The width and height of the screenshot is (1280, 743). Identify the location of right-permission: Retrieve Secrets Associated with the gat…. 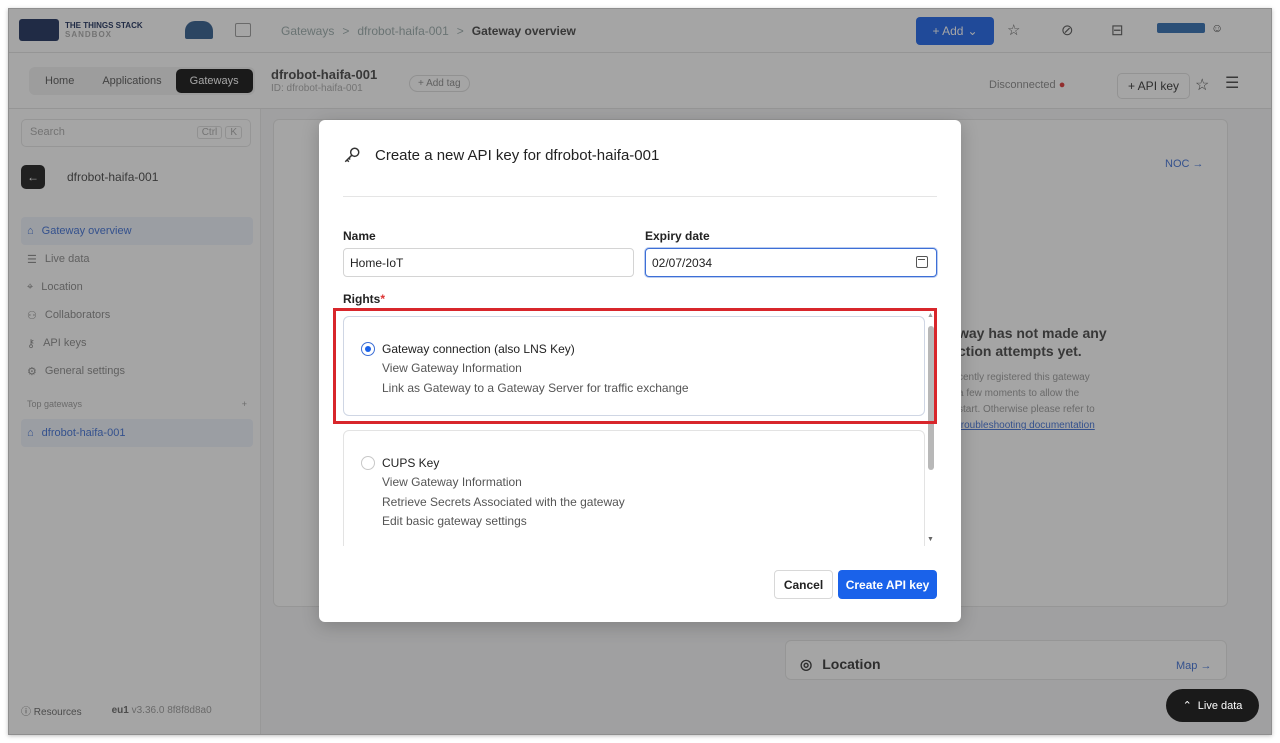
(503, 502).